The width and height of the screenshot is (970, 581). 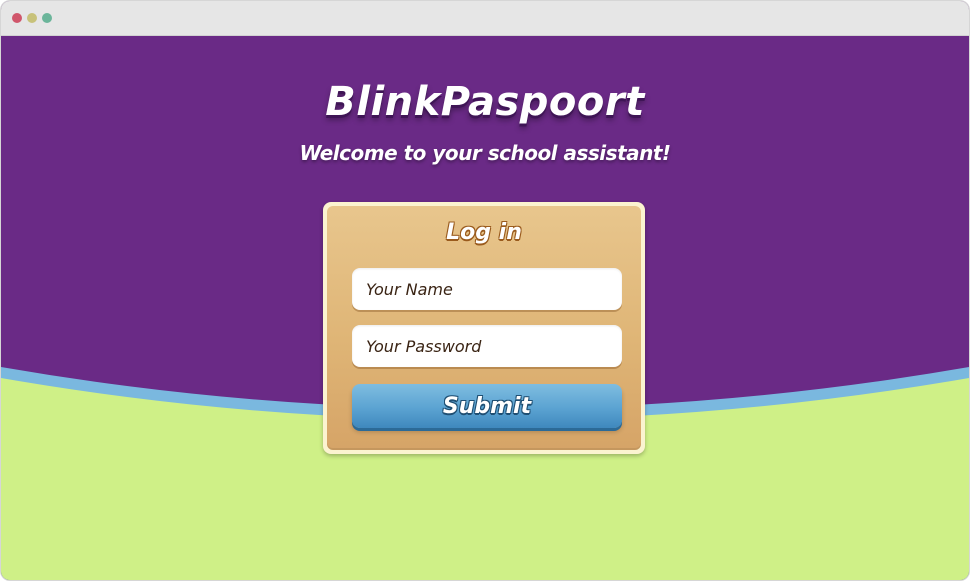 I want to click on welcome-tagline: Welcome to your school assistant!, so click(x=485, y=153).